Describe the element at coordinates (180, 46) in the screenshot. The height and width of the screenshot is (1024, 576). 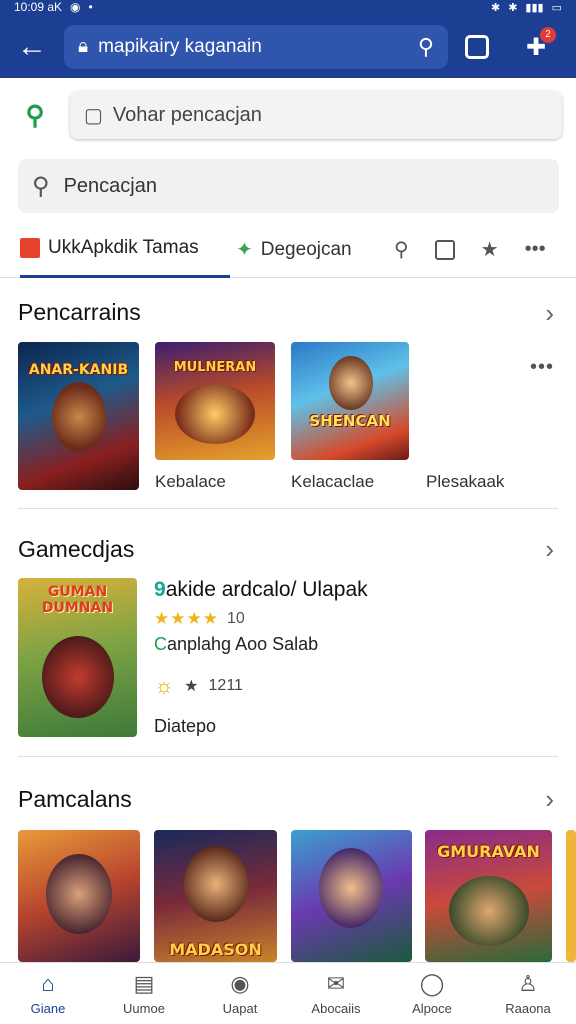
I see `address-text: mapikairy kaganain` at that location.